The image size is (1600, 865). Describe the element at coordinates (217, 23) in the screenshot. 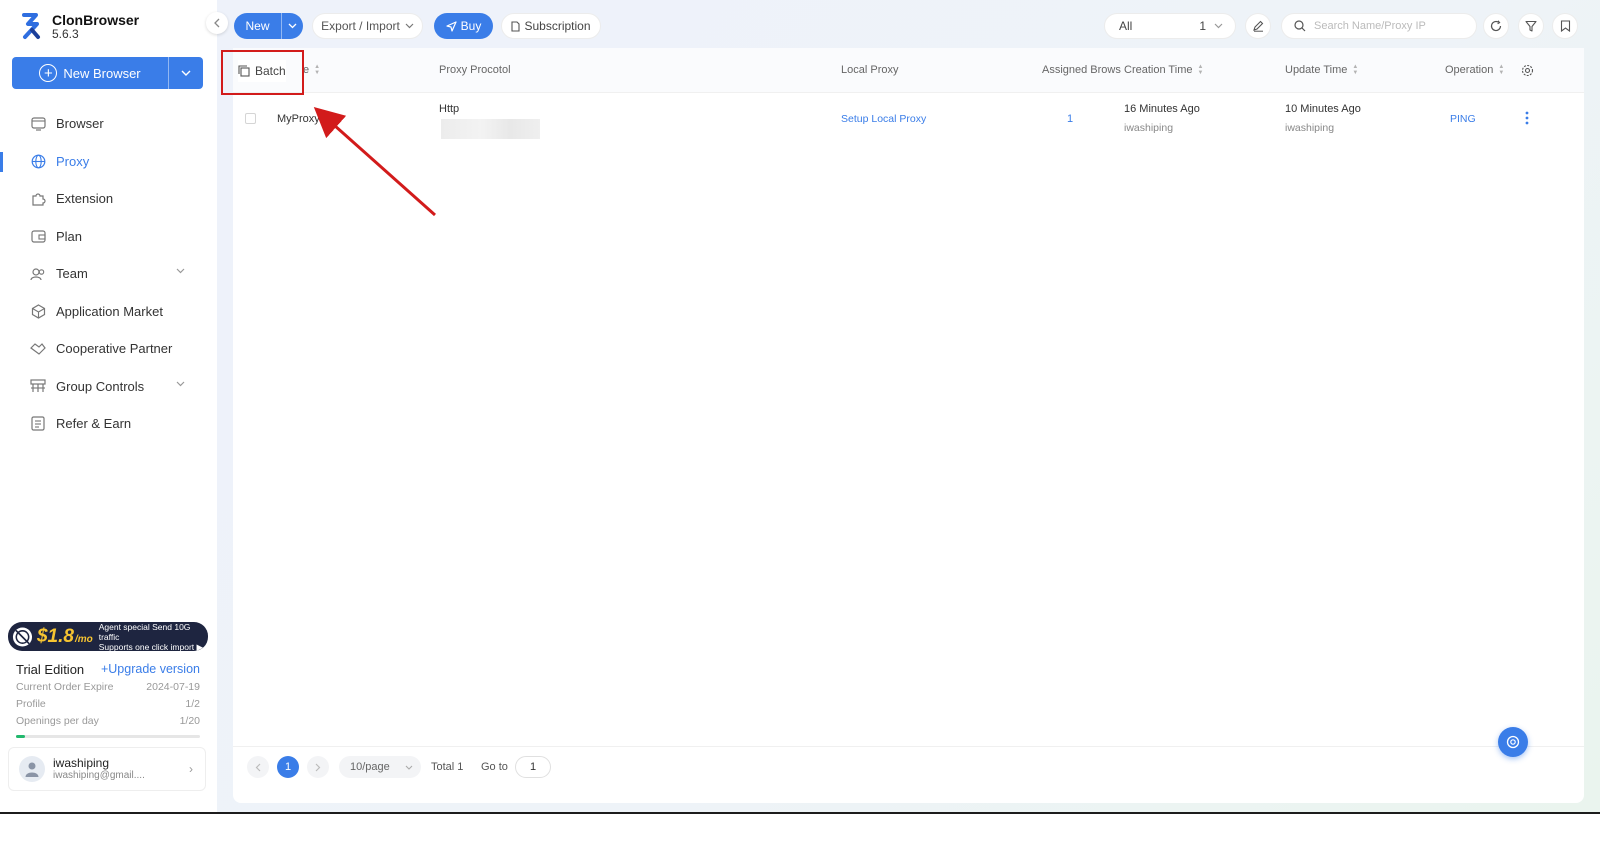

I see `collapse-sidebar-button` at that location.